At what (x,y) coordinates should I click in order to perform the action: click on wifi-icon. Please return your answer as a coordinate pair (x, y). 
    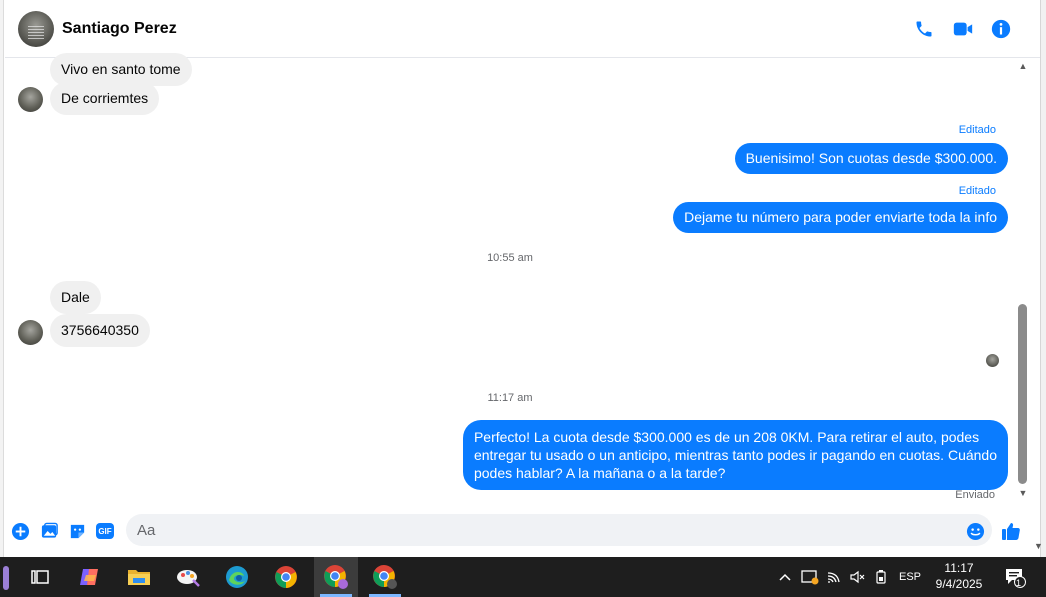
    Looking at the image, I should click on (834, 577).